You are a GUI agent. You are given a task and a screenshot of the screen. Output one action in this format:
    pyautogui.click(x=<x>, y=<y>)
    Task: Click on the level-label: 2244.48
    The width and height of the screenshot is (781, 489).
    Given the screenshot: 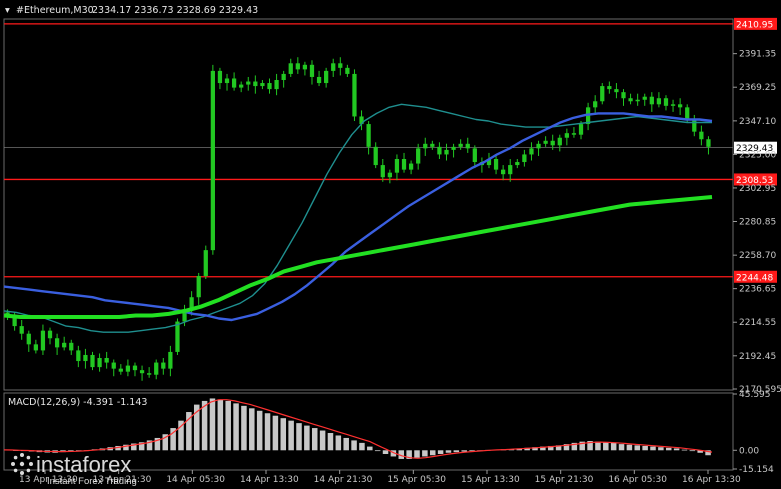 What is the action you would take?
    pyautogui.click(x=754, y=278)
    